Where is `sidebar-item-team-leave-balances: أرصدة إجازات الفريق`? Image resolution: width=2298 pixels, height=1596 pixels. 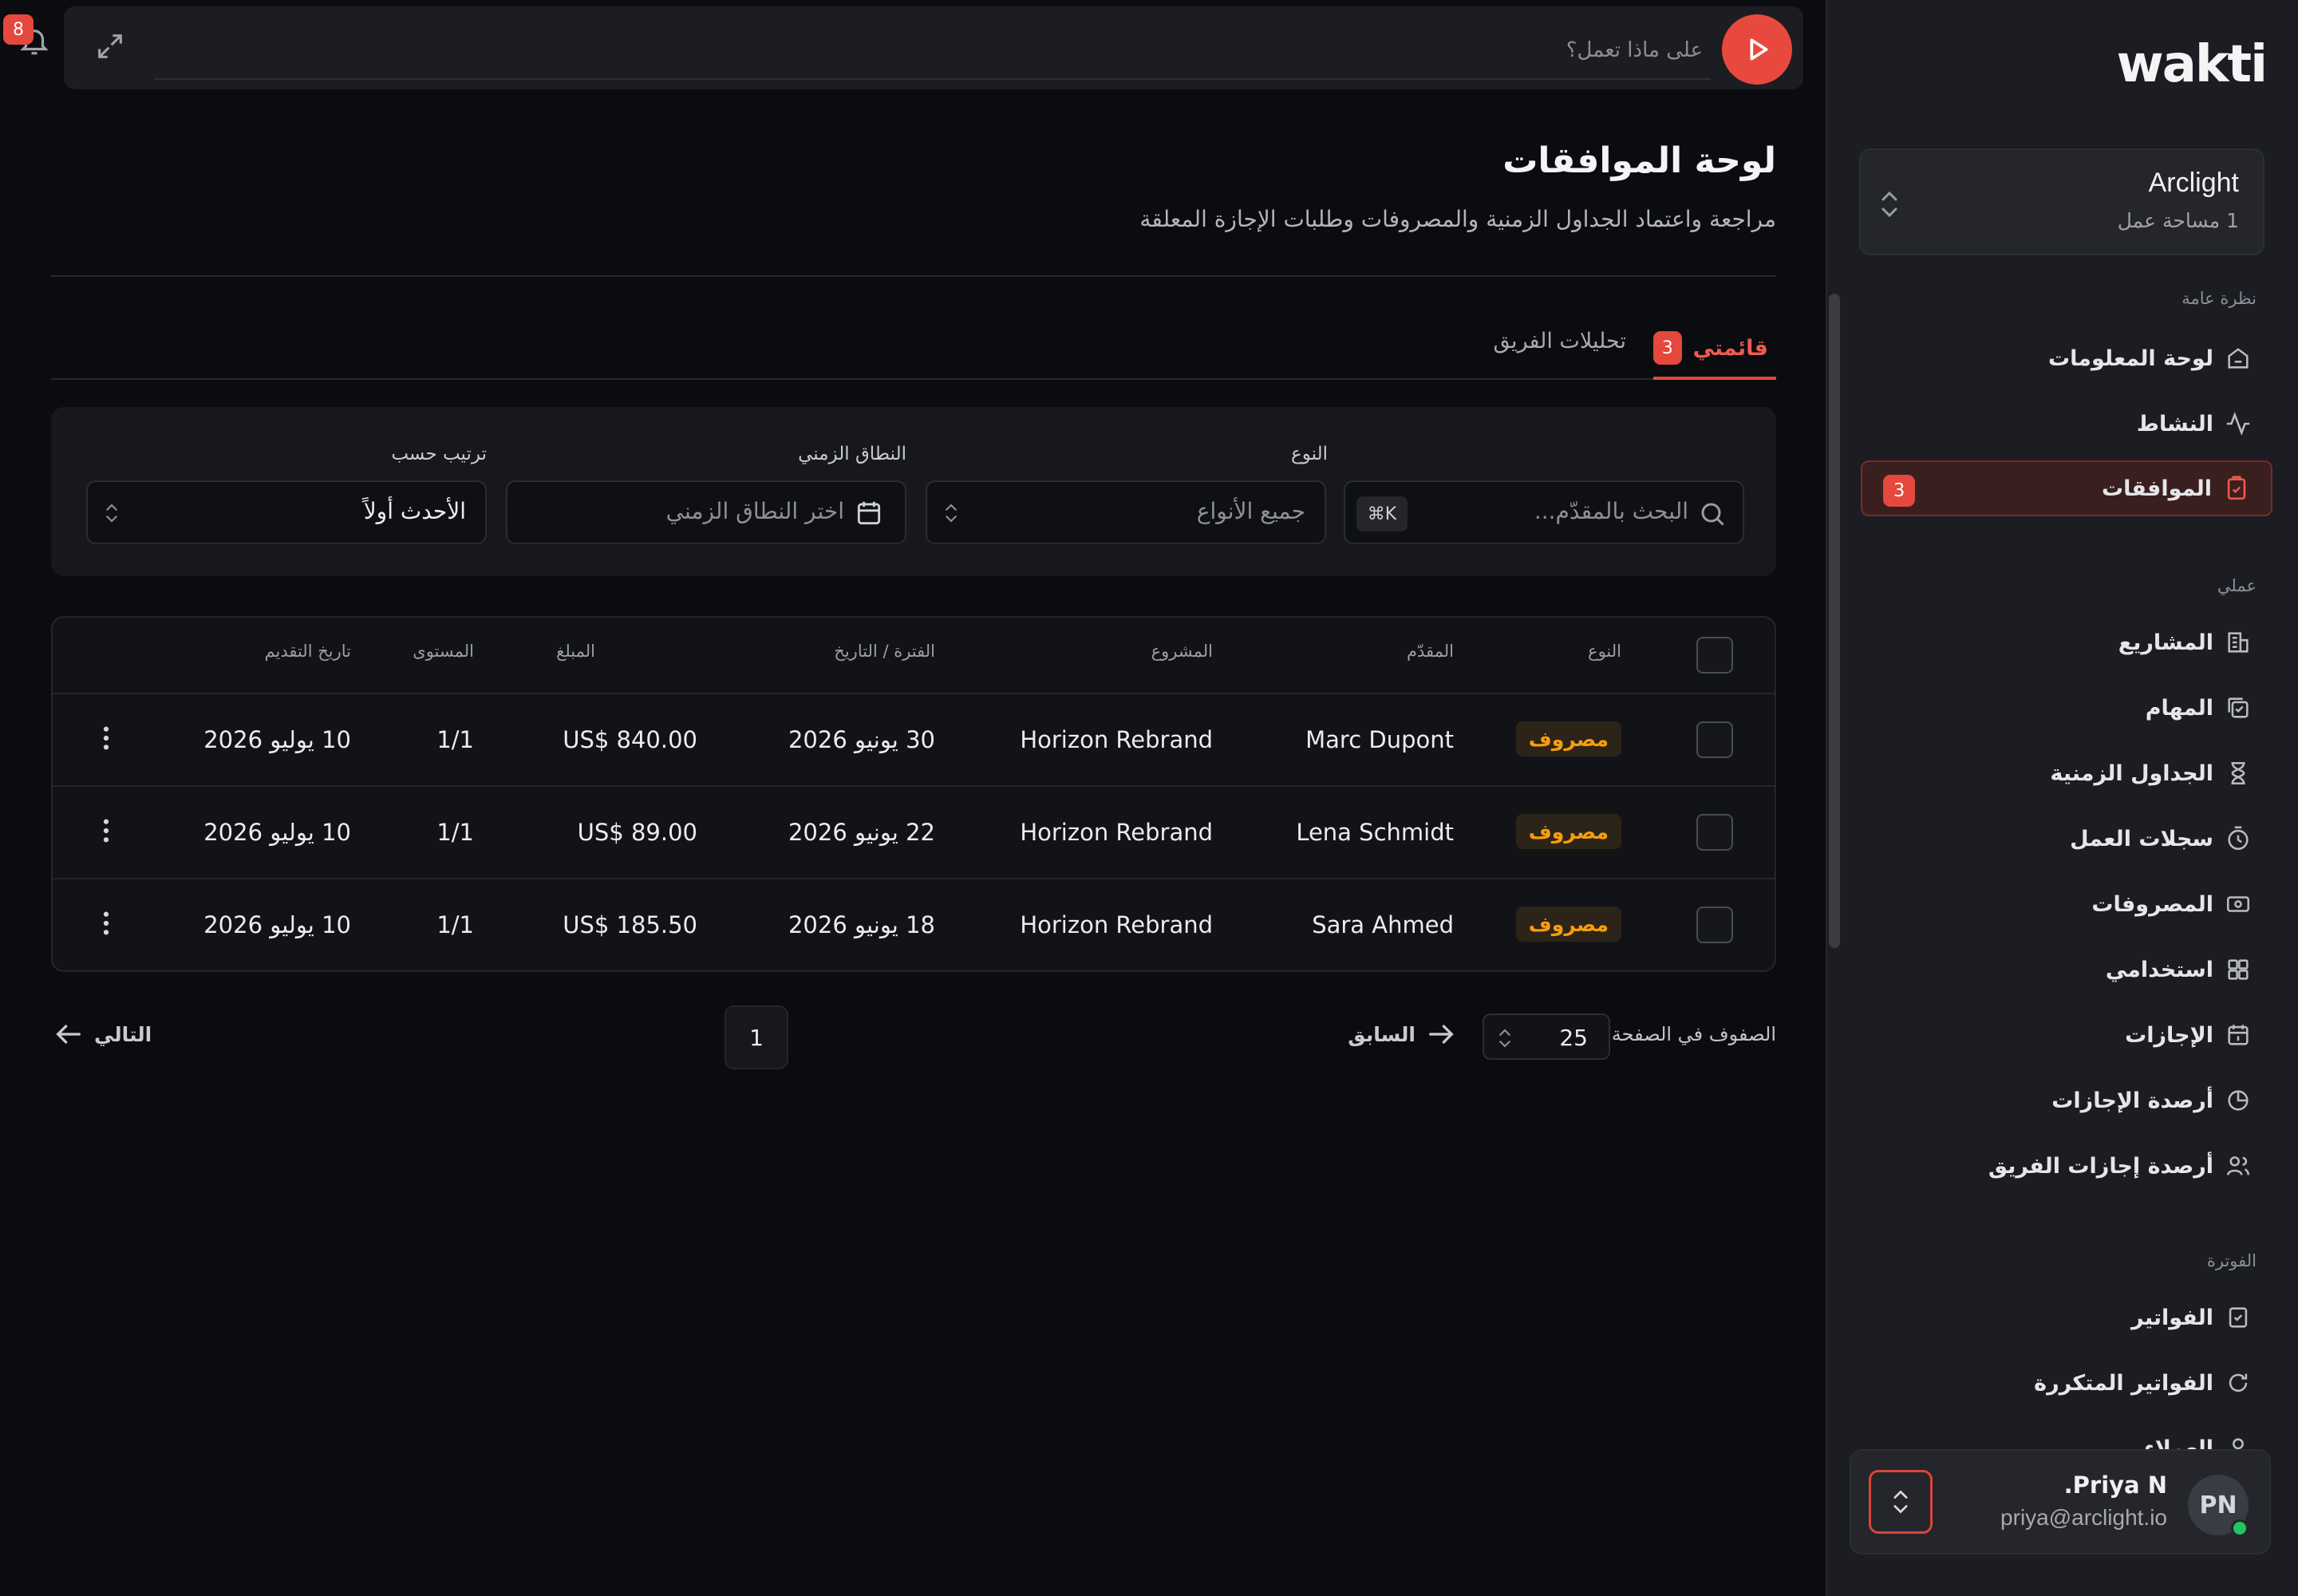 sidebar-item-team-leave-balances: أرصدة إجازات الفريق is located at coordinates (2060, 1166).